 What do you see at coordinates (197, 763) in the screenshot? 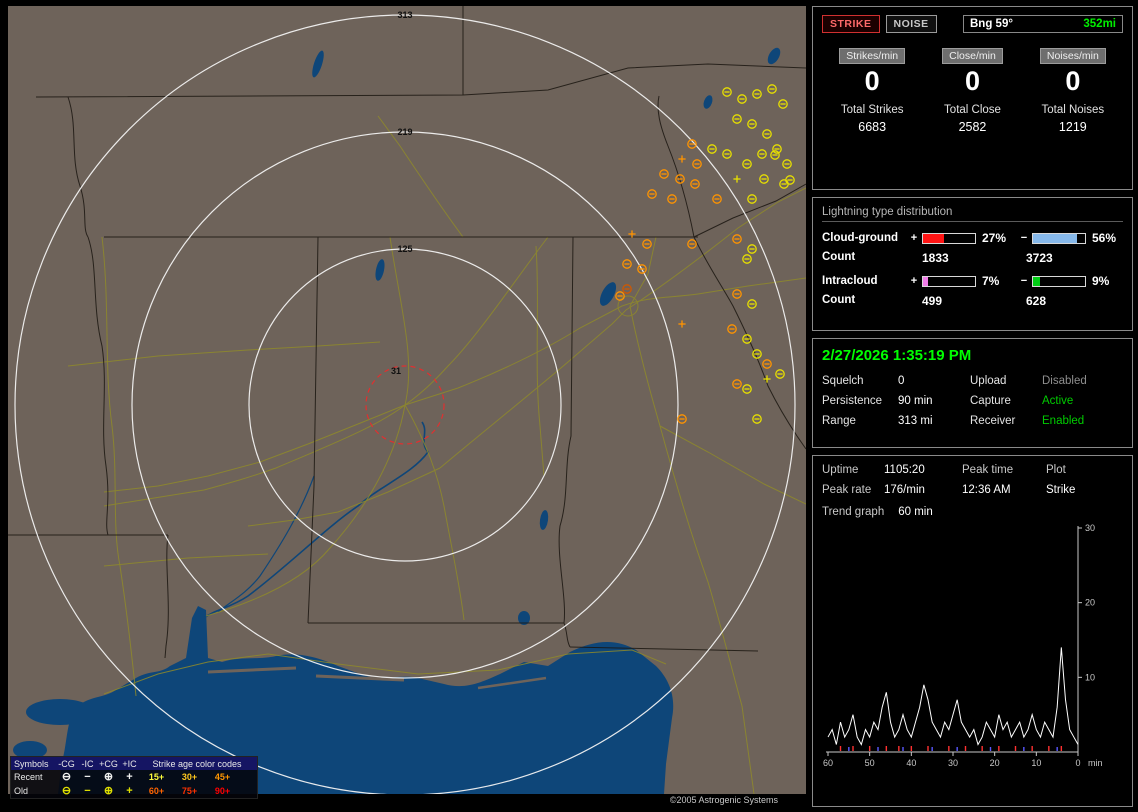
I see `legend-age-title: Strike age color codes` at bounding box center [197, 763].